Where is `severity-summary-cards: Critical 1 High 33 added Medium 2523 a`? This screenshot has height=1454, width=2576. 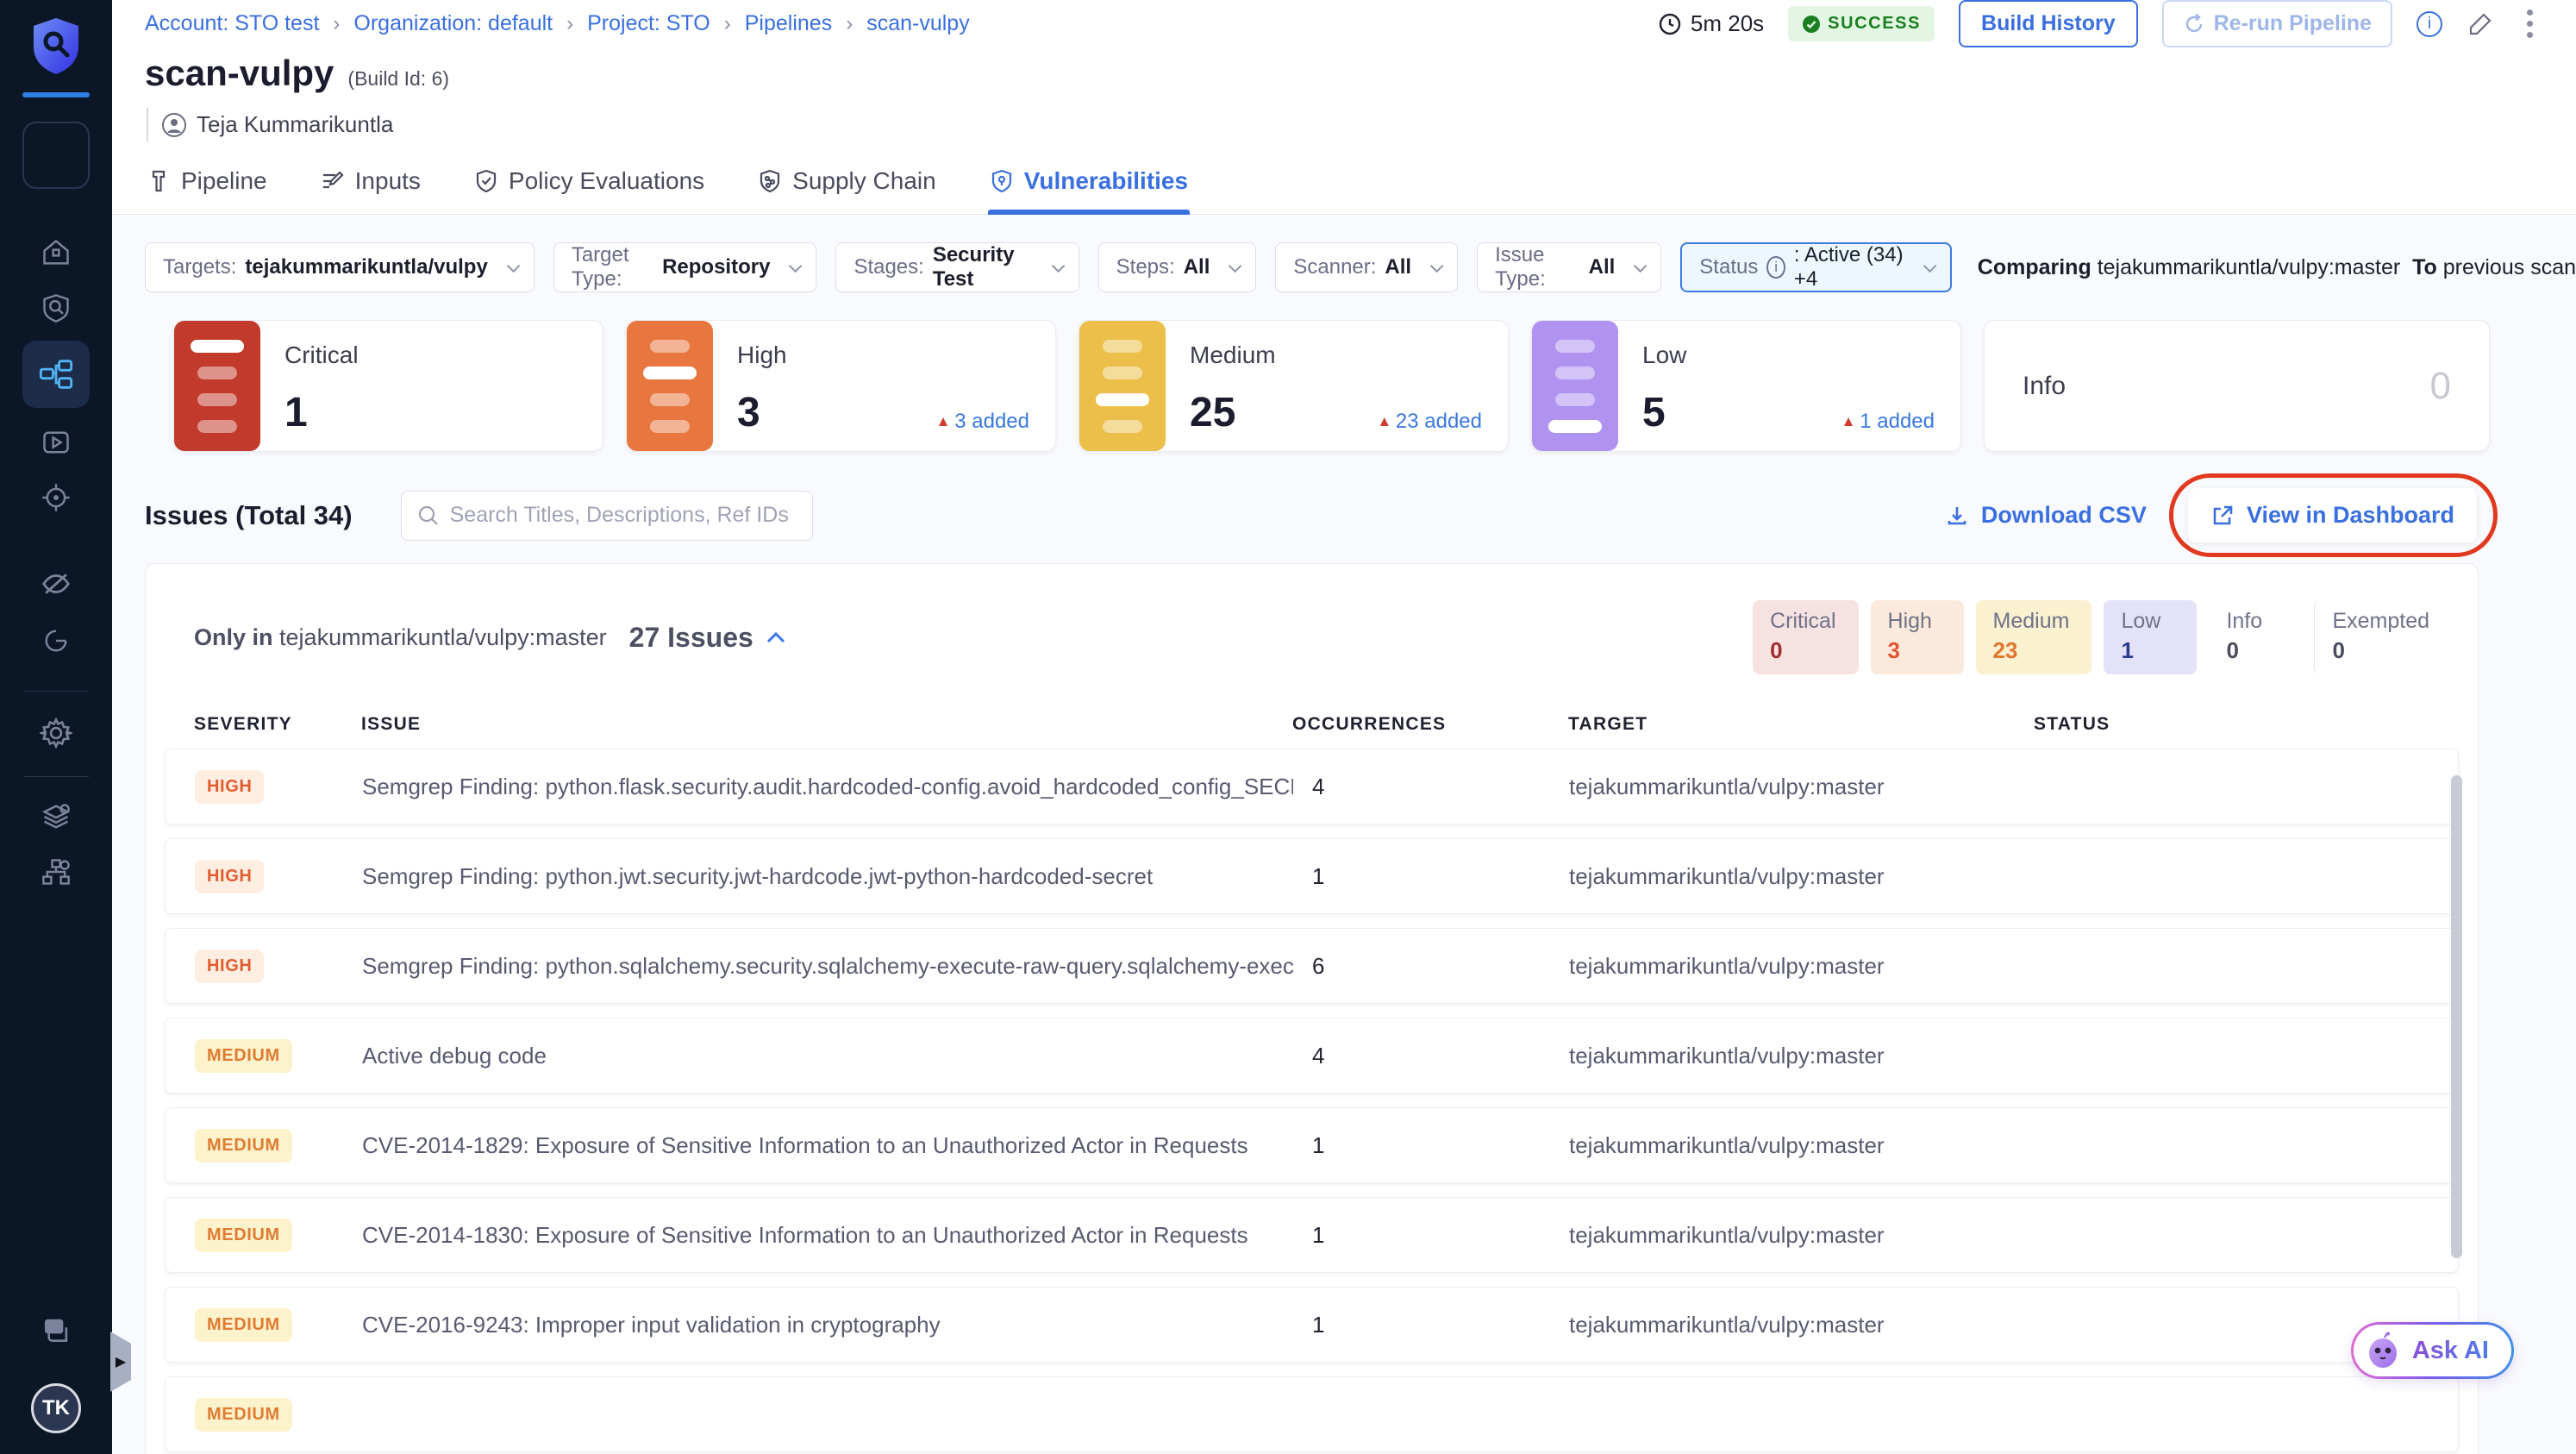 severity-summary-cards: Critical 1 High 33 added Medium 2523 a is located at coordinates (1344, 386).